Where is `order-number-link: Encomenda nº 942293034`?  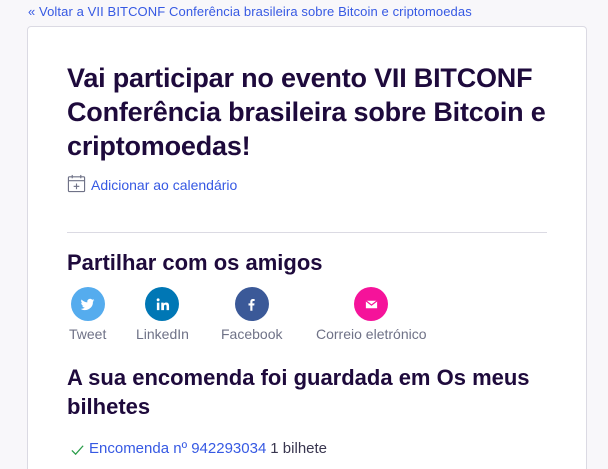 order-number-link: Encomenda nº 942293034 is located at coordinates (177, 448).